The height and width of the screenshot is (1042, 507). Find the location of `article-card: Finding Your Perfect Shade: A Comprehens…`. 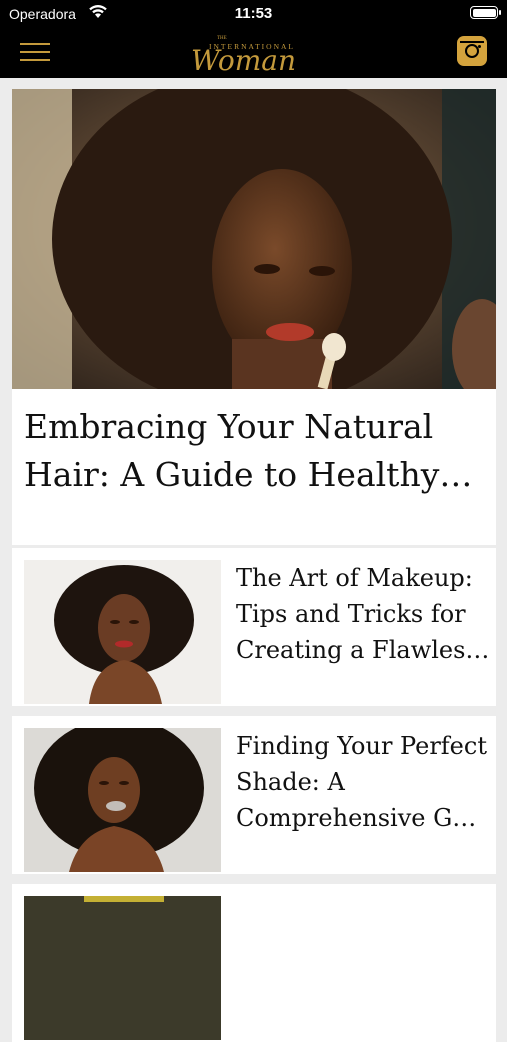

article-card: Finding Your Perfect Shade: A Comprehens… is located at coordinates (254, 795).